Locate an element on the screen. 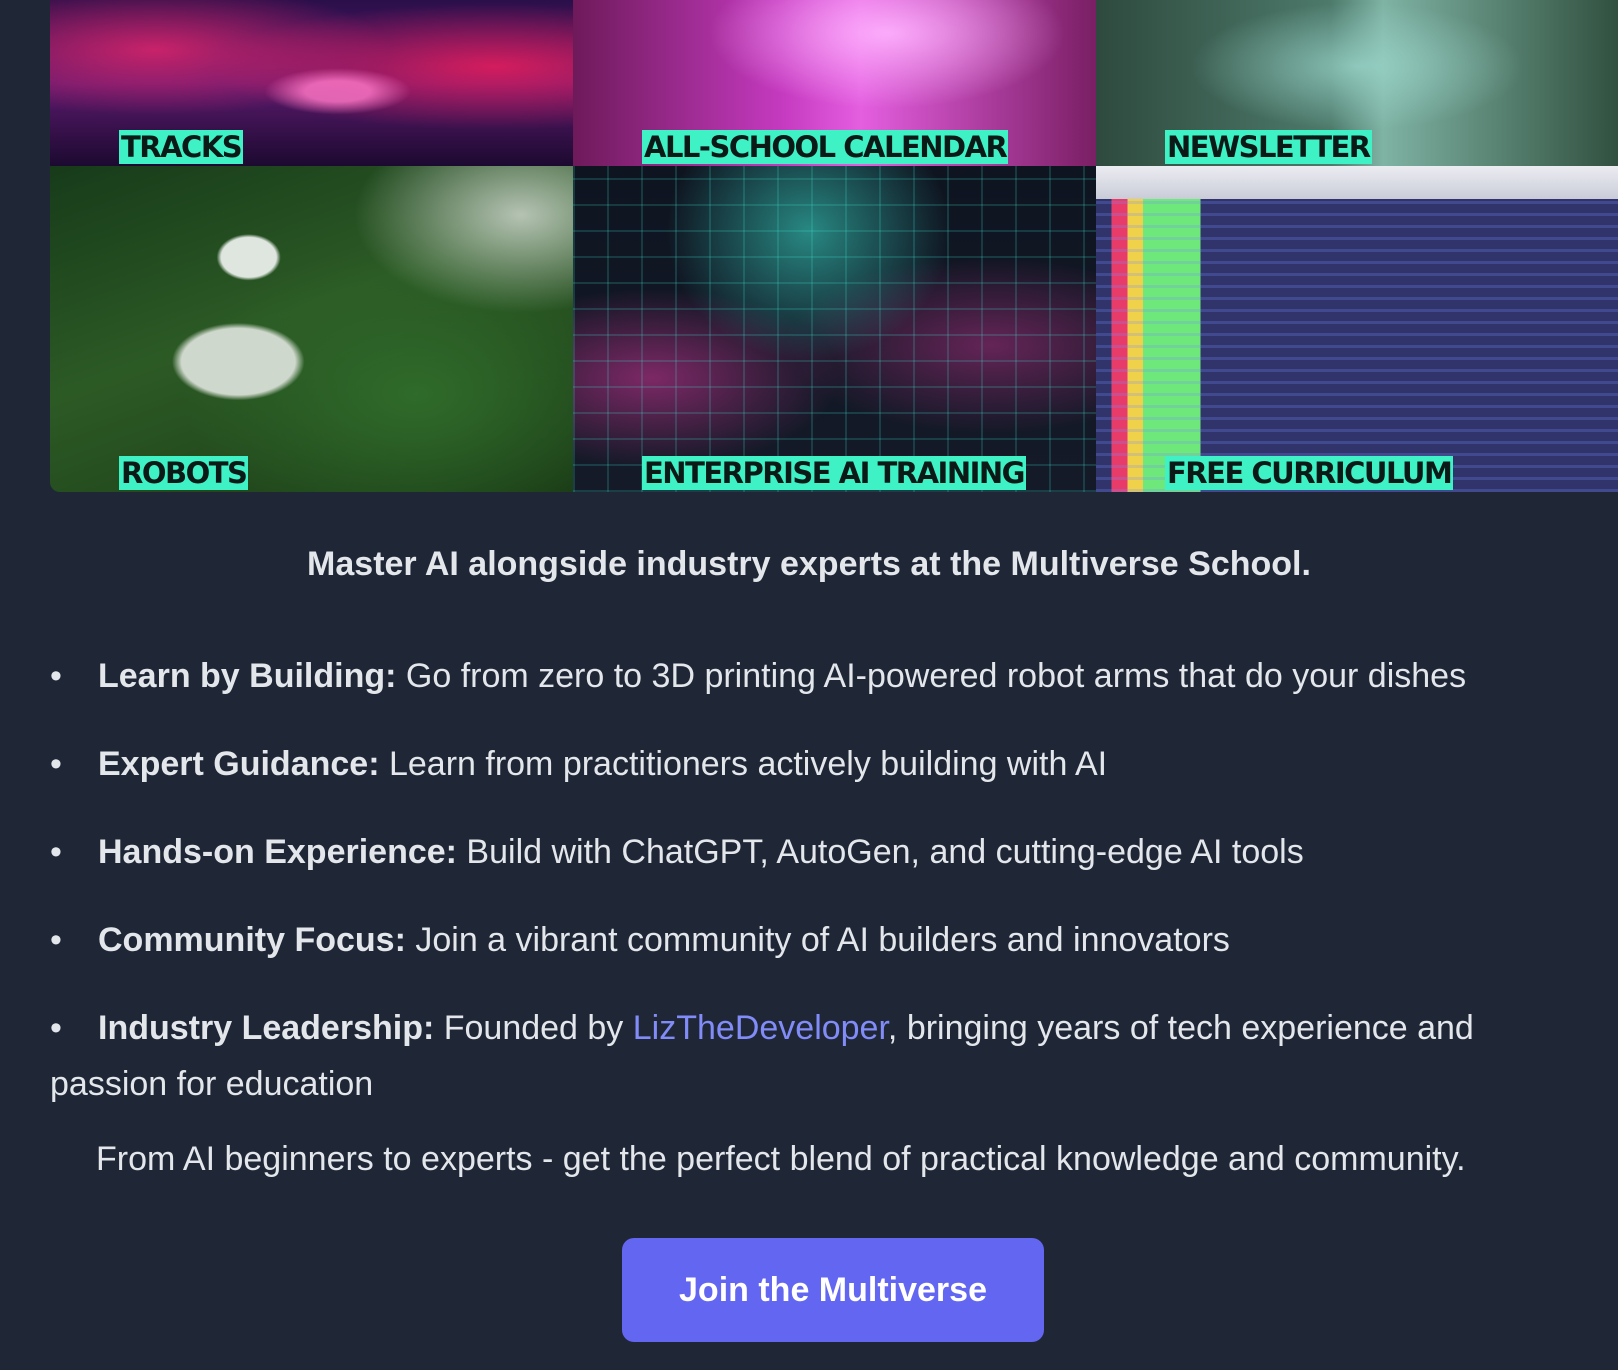 The height and width of the screenshot is (1370, 1618). tile-label: ALL-SCHOOL CALENDAR is located at coordinates (825, 147).